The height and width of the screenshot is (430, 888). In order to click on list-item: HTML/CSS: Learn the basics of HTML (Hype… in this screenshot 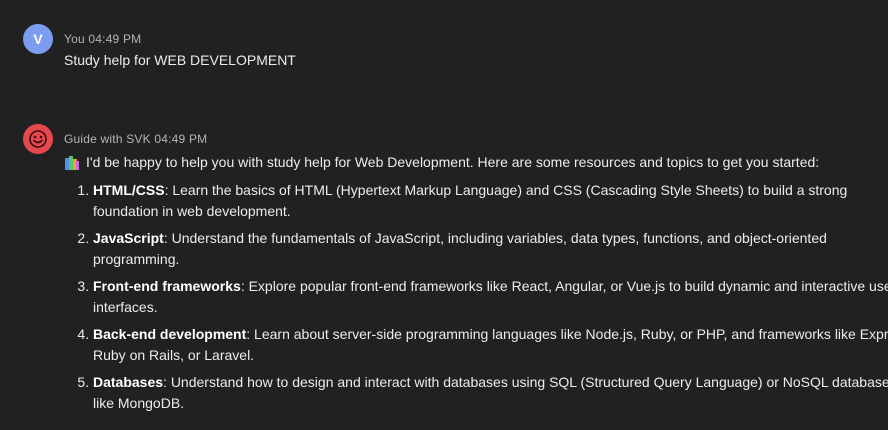, I will do `click(490, 201)`.